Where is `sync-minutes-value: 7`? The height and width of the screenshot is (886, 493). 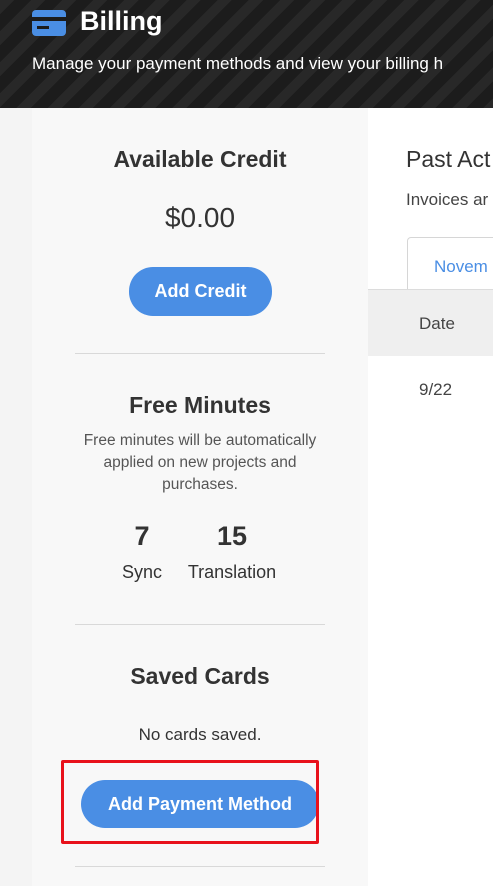
sync-minutes-value: 7 is located at coordinates (142, 536).